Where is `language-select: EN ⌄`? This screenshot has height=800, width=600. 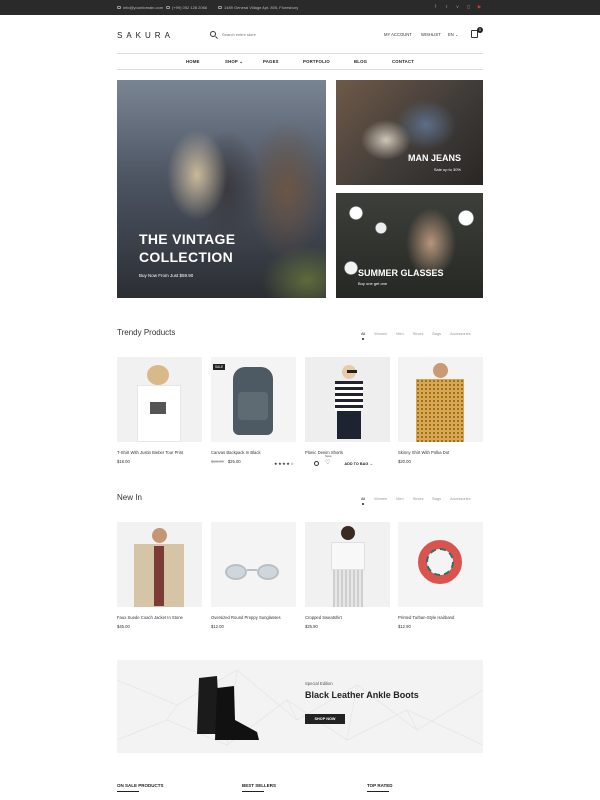 language-select: EN ⌄ is located at coordinates (453, 34).